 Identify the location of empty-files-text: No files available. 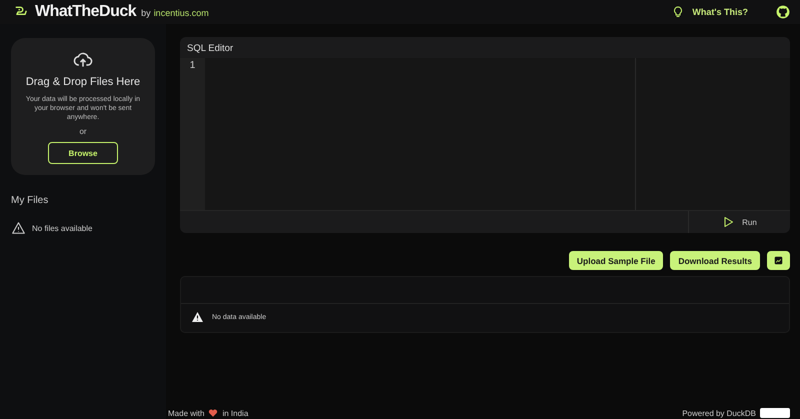
(62, 228).